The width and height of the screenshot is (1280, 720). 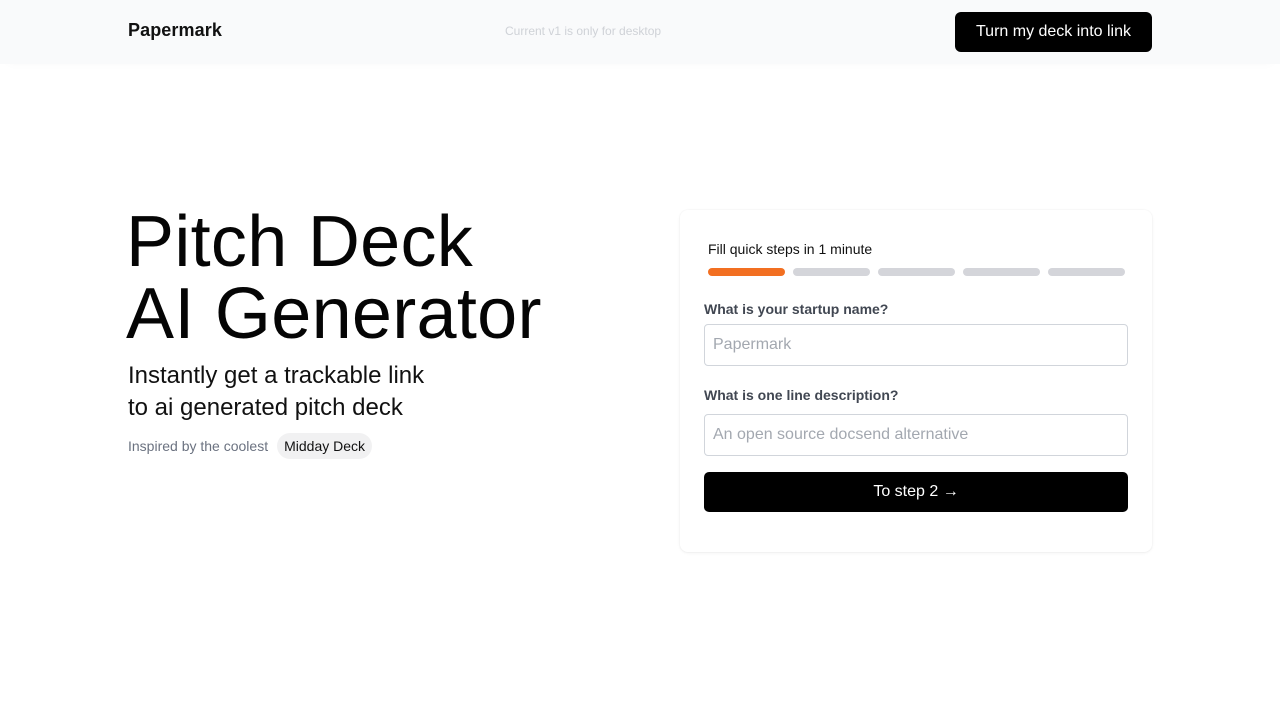 What do you see at coordinates (198, 446) in the screenshot?
I see `inspired-by-text: Inspired by the coolest` at bounding box center [198, 446].